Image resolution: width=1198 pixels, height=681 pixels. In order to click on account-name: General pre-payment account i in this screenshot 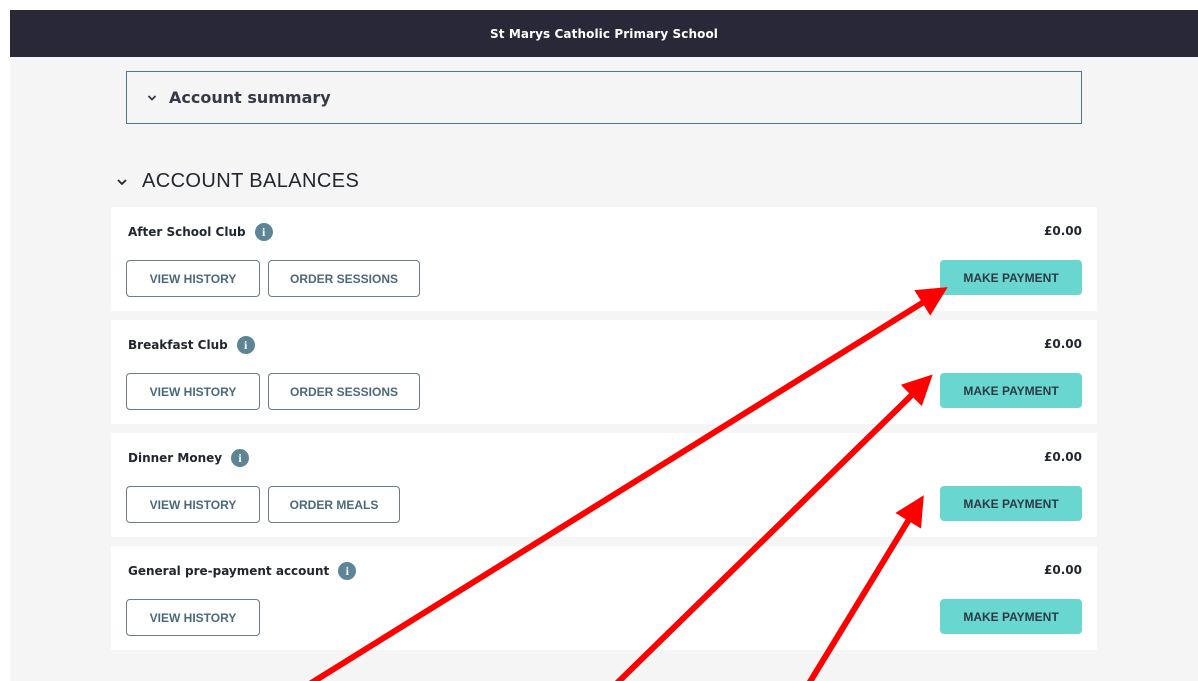, I will do `click(242, 571)`.